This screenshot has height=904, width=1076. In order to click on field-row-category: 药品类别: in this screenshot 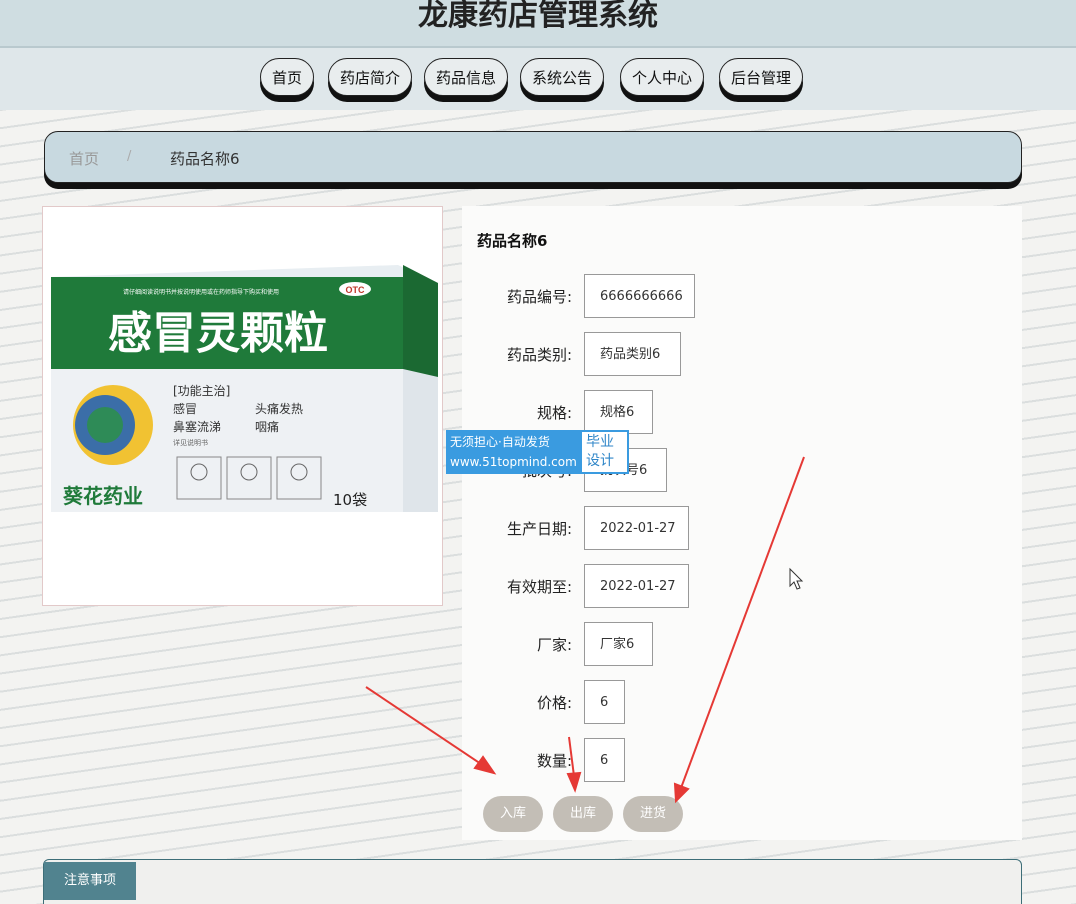, I will do `click(517, 355)`.